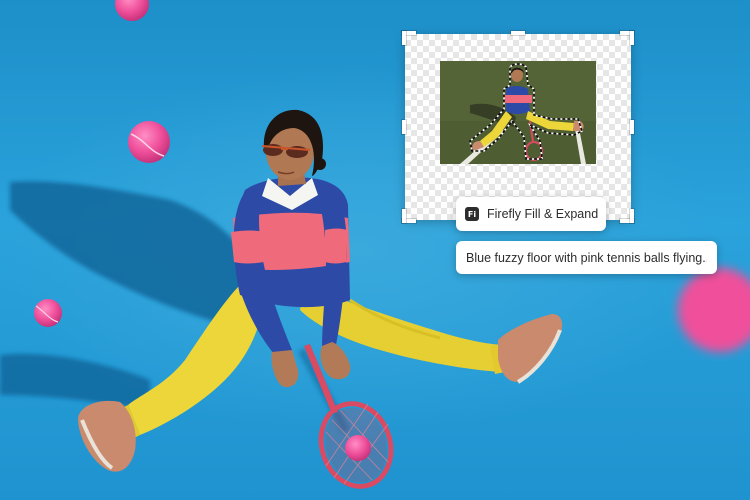 This screenshot has height=500, width=750. What do you see at coordinates (632, 216) in the screenshot?
I see `crop-handle-bottom-right-v` at bounding box center [632, 216].